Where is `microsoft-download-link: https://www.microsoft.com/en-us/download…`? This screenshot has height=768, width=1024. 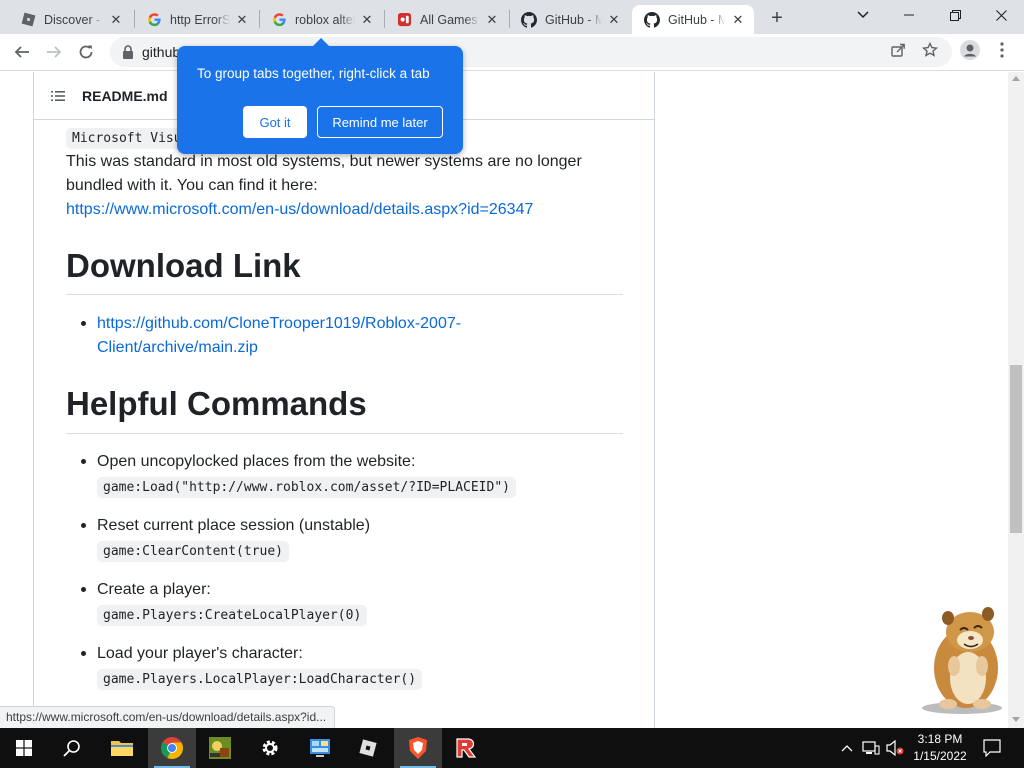 microsoft-download-link: https://www.microsoft.com/en-us/download… is located at coordinates (346, 210).